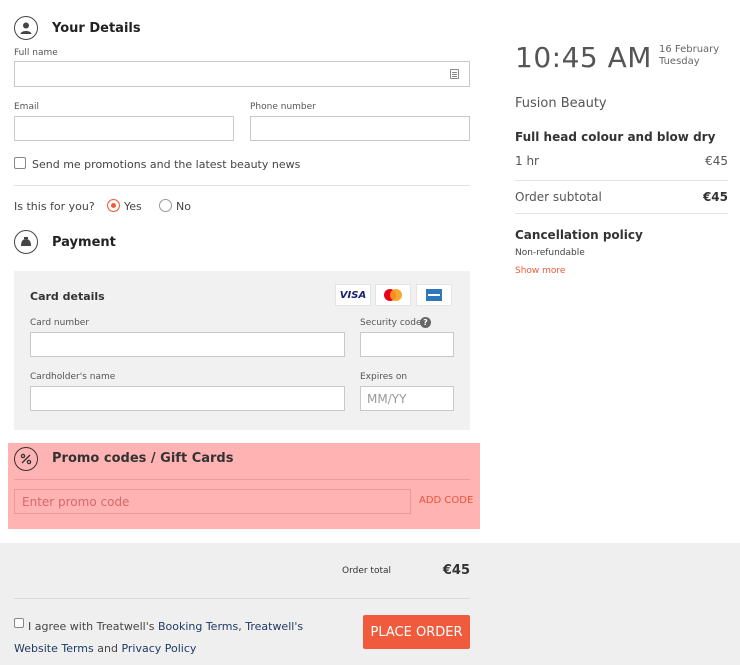 The image size is (740, 665). What do you see at coordinates (393, 295) in the screenshot?
I see `mastercard-logo-icon` at bounding box center [393, 295].